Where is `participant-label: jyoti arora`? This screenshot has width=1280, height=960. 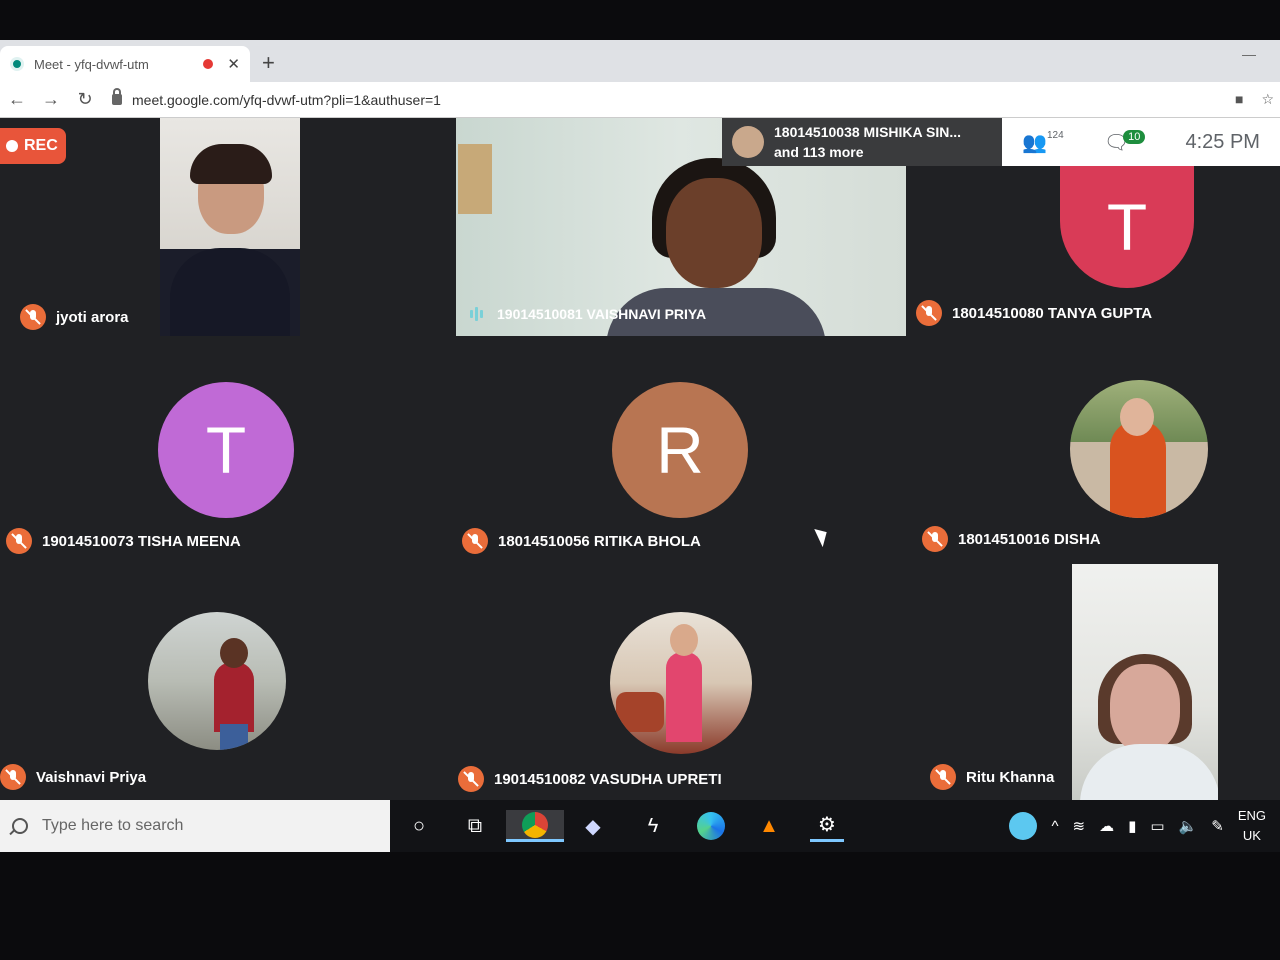
participant-label: jyoti arora is located at coordinates (74, 317).